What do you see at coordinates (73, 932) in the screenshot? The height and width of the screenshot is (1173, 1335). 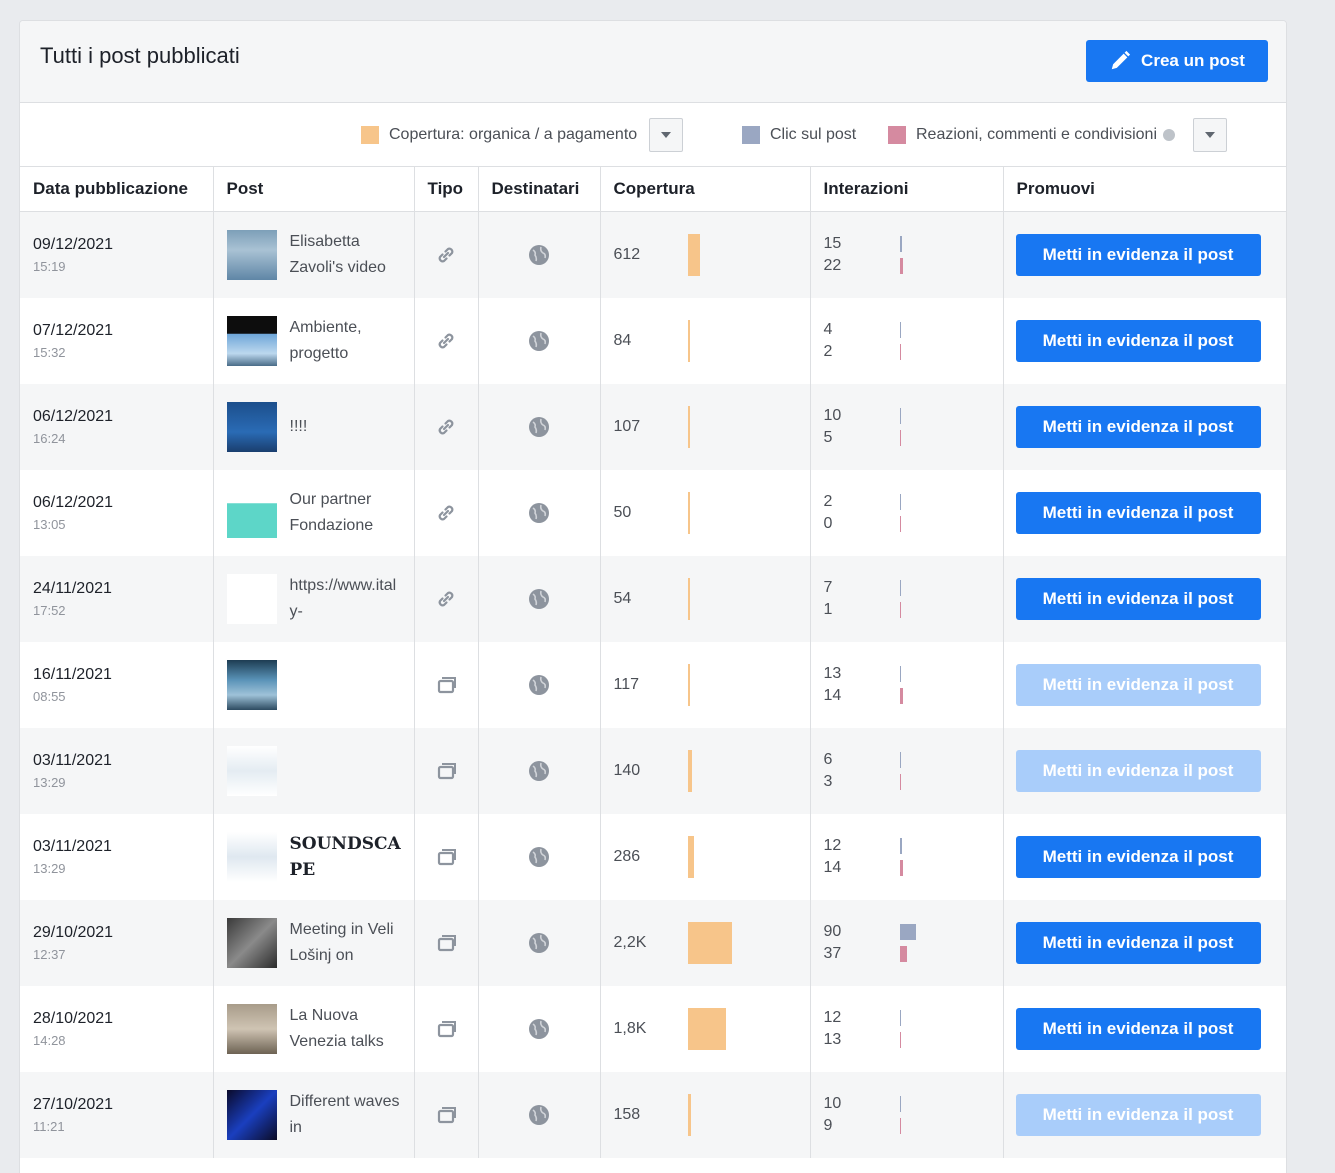 I see `post-date: 29/10/2021` at bounding box center [73, 932].